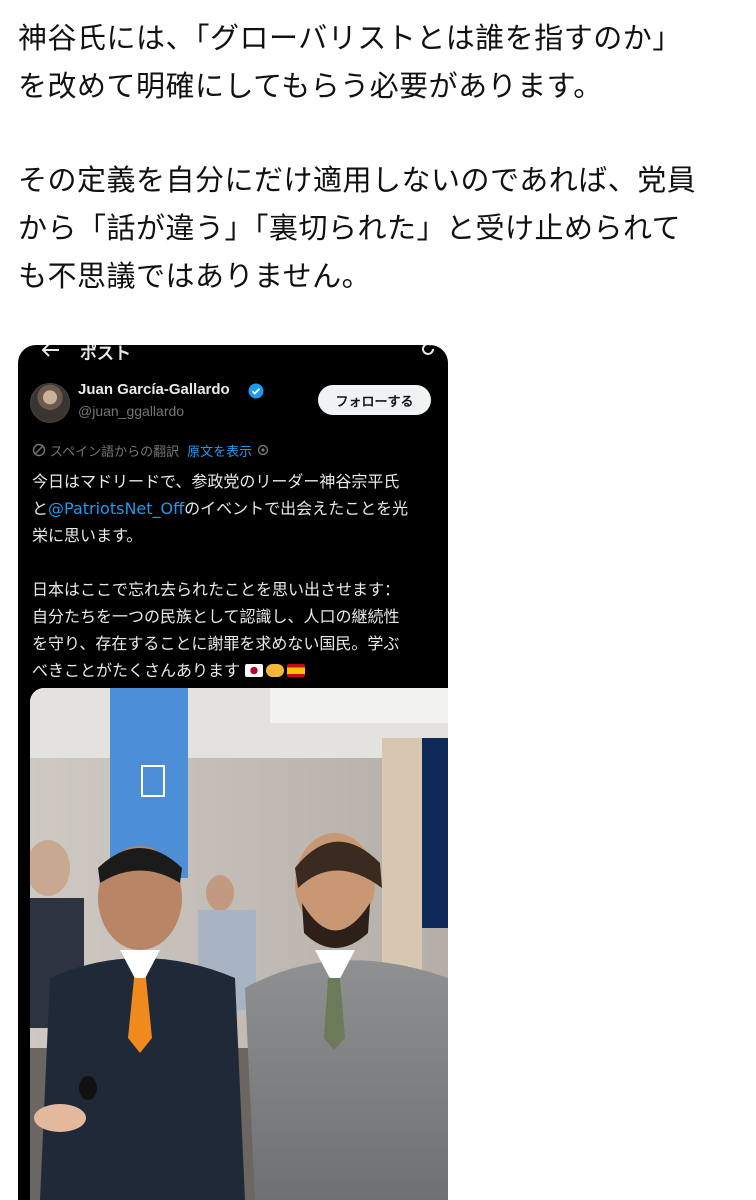 The image size is (756, 1200). What do you see at coordinates (296, 508) in the screenshot?
I see `tweet-line: のイベントで出会えたことを光` at bounding box center [296, 508].